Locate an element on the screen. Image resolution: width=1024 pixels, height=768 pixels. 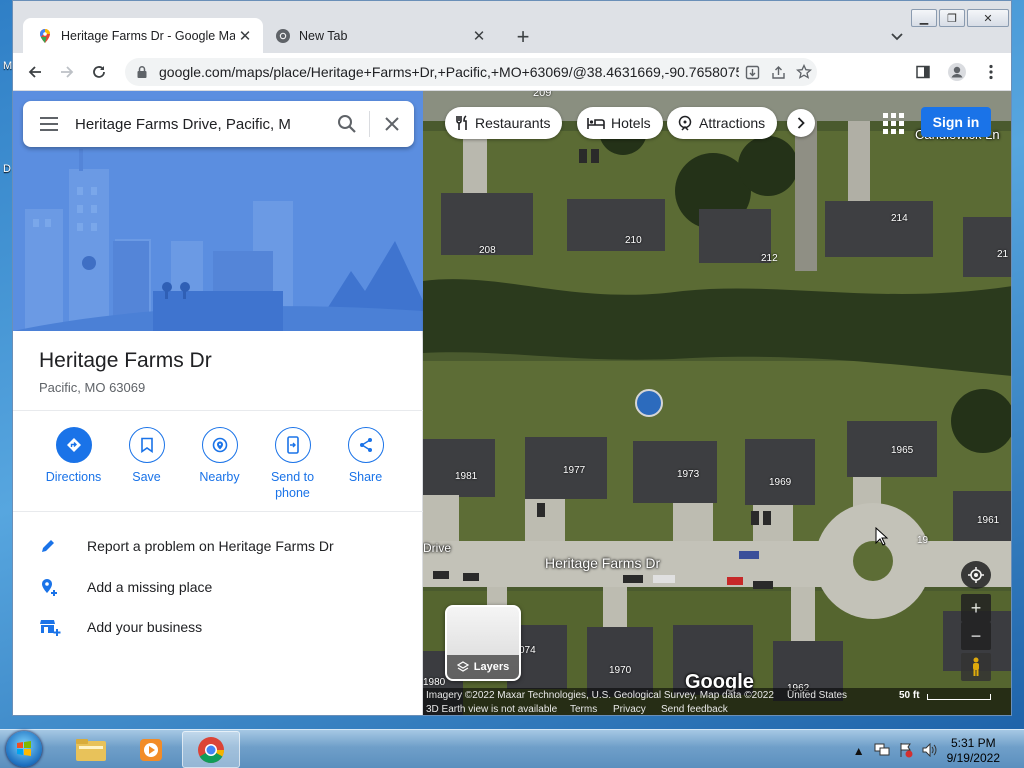
file-explorer-icon is located at coordinates (91, 749).